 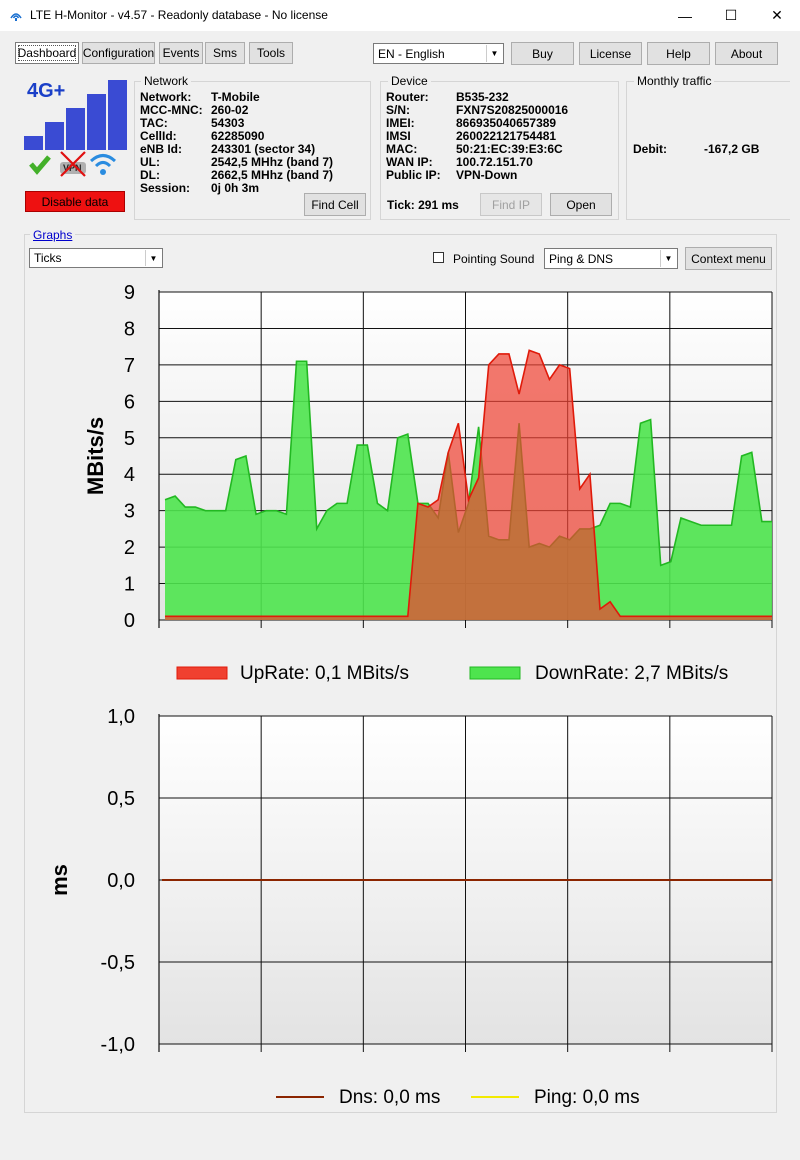 What do you see at coordinates (181, 53) in the screenshot?
I see `tab-events: Events` at bounding box center [181, 53].